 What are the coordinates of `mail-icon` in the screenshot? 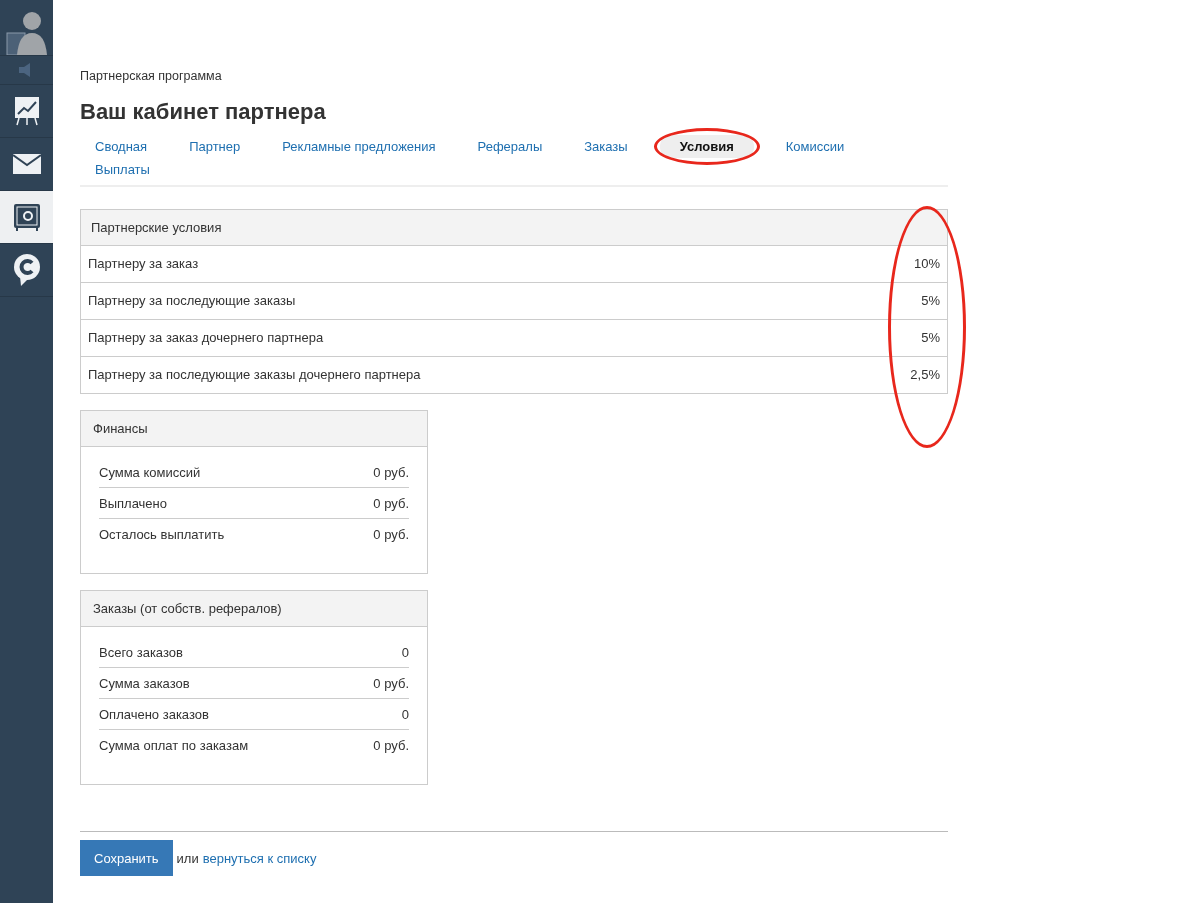 It's located at (26, 164).